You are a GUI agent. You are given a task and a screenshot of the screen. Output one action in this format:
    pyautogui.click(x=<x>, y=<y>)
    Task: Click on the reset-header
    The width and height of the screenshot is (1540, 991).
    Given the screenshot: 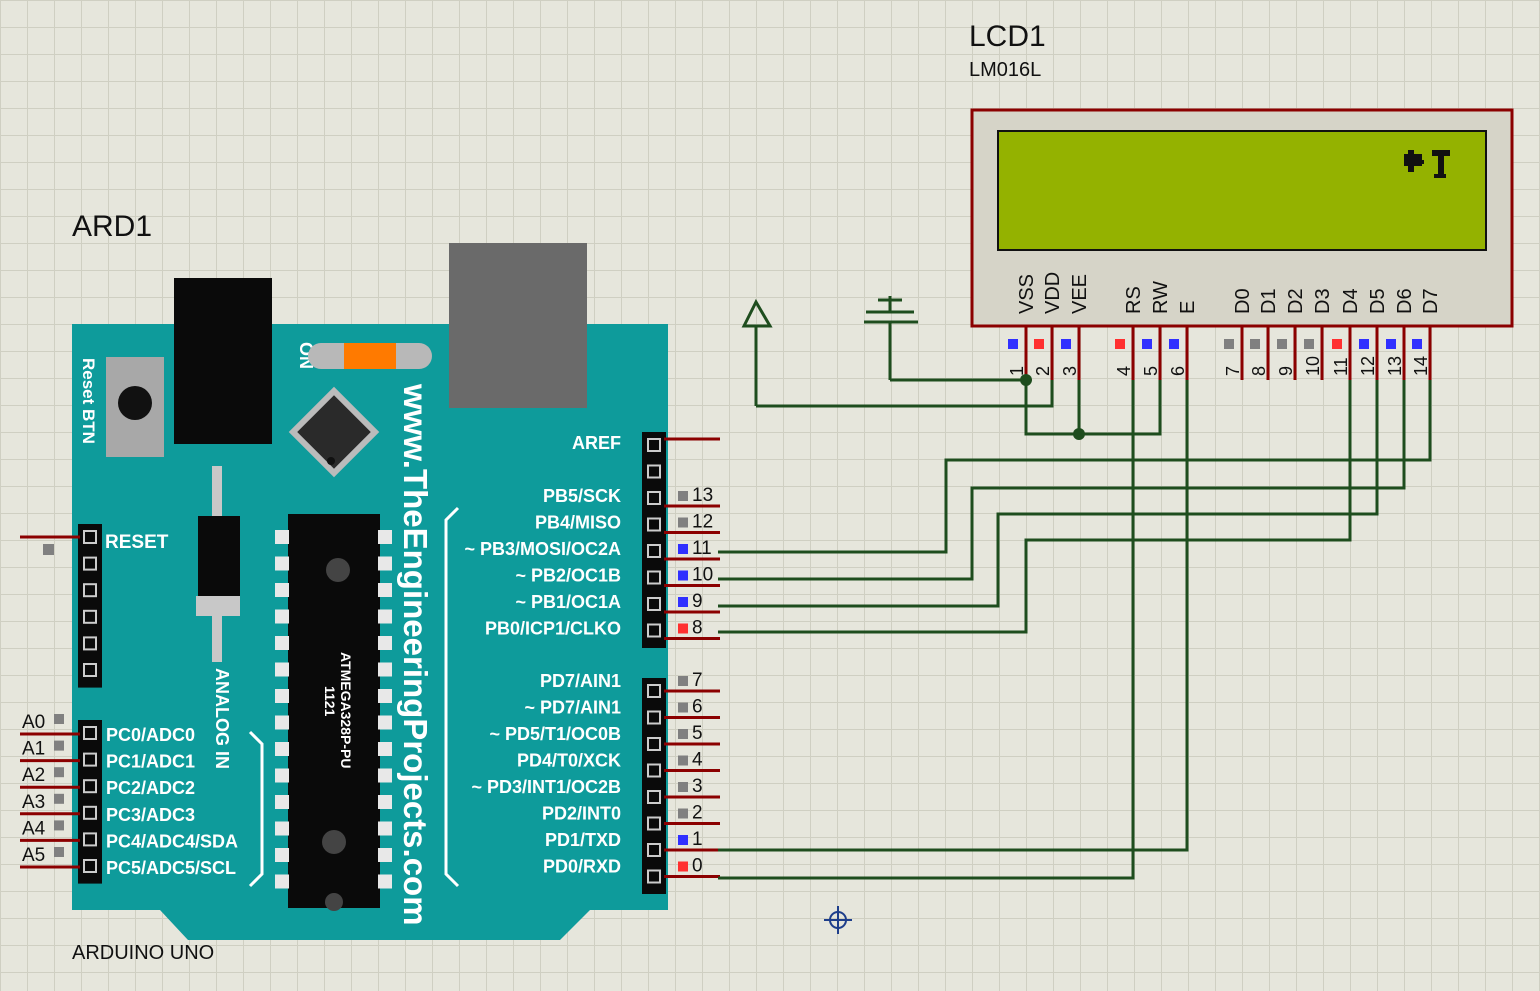 What is the action you would take?
    pyautogui.click(x=90, y=606)
    